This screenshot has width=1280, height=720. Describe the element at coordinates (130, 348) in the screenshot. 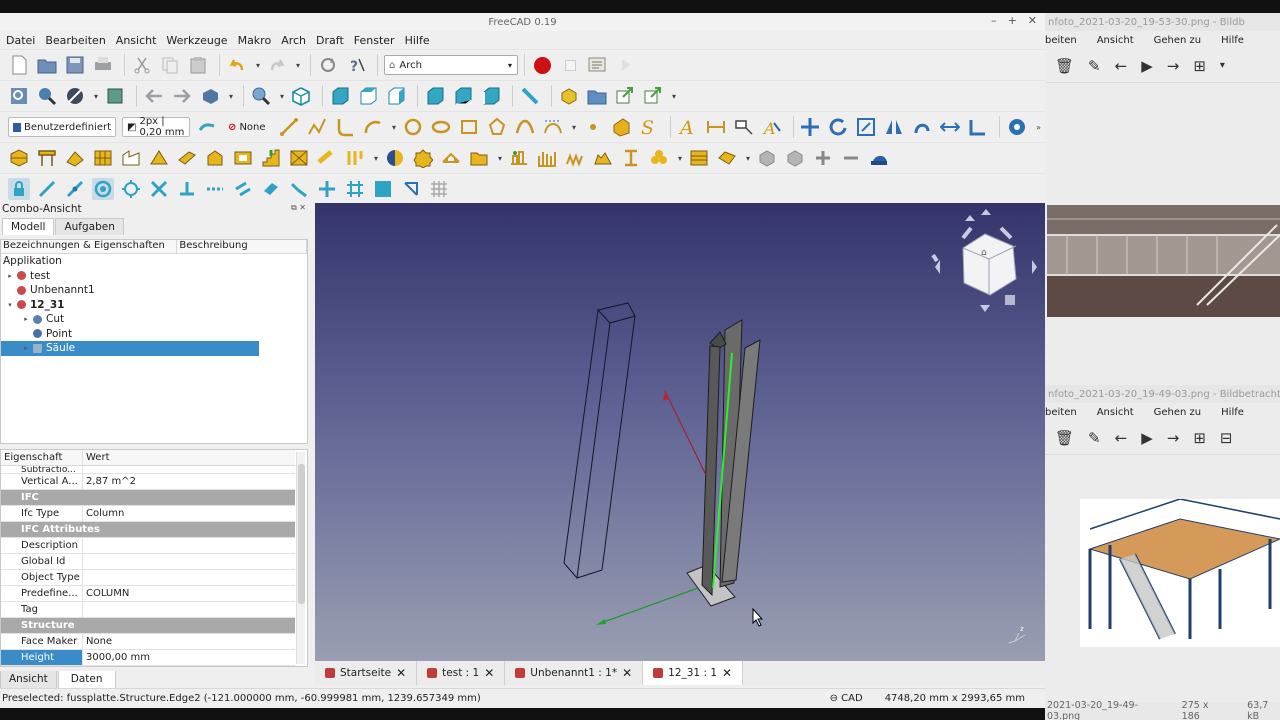

I see `tree-item: ▸ Säule` at that location.